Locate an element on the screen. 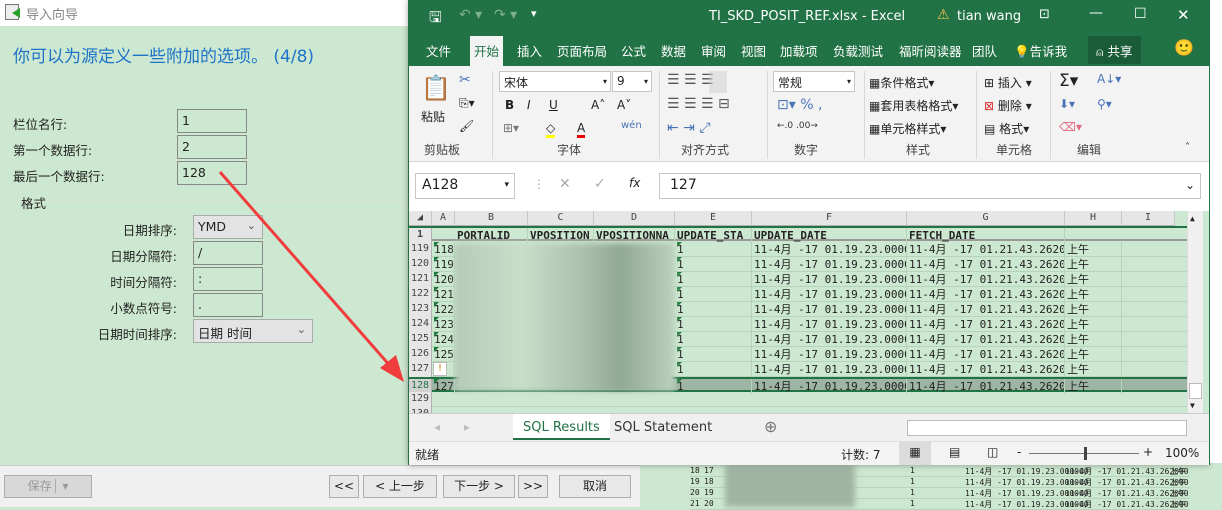 This screenshot has width=1222, height=510. cell: UPDATE_DATE is located at coordinates (830, 235).